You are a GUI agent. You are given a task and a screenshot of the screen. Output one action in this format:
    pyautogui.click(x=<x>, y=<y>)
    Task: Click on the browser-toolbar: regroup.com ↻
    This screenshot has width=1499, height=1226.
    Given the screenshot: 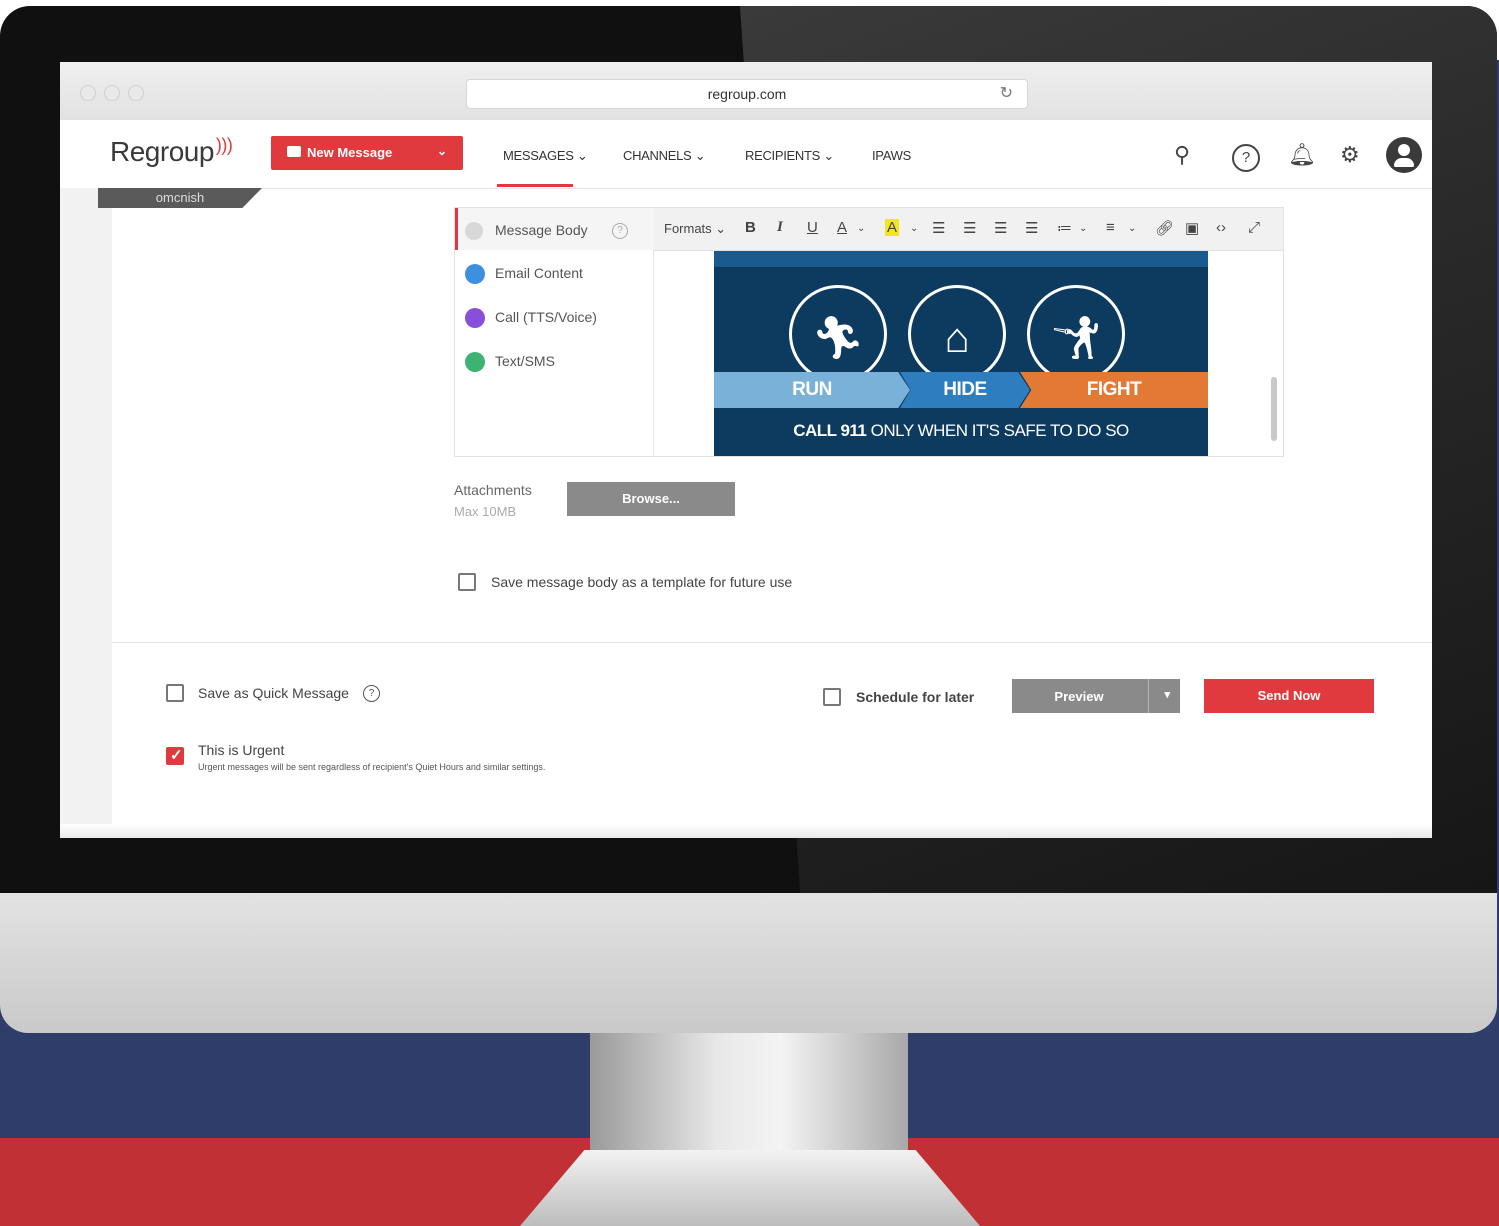 What is the action you would take?
    pyautogui.click(x=746, y=91)
    